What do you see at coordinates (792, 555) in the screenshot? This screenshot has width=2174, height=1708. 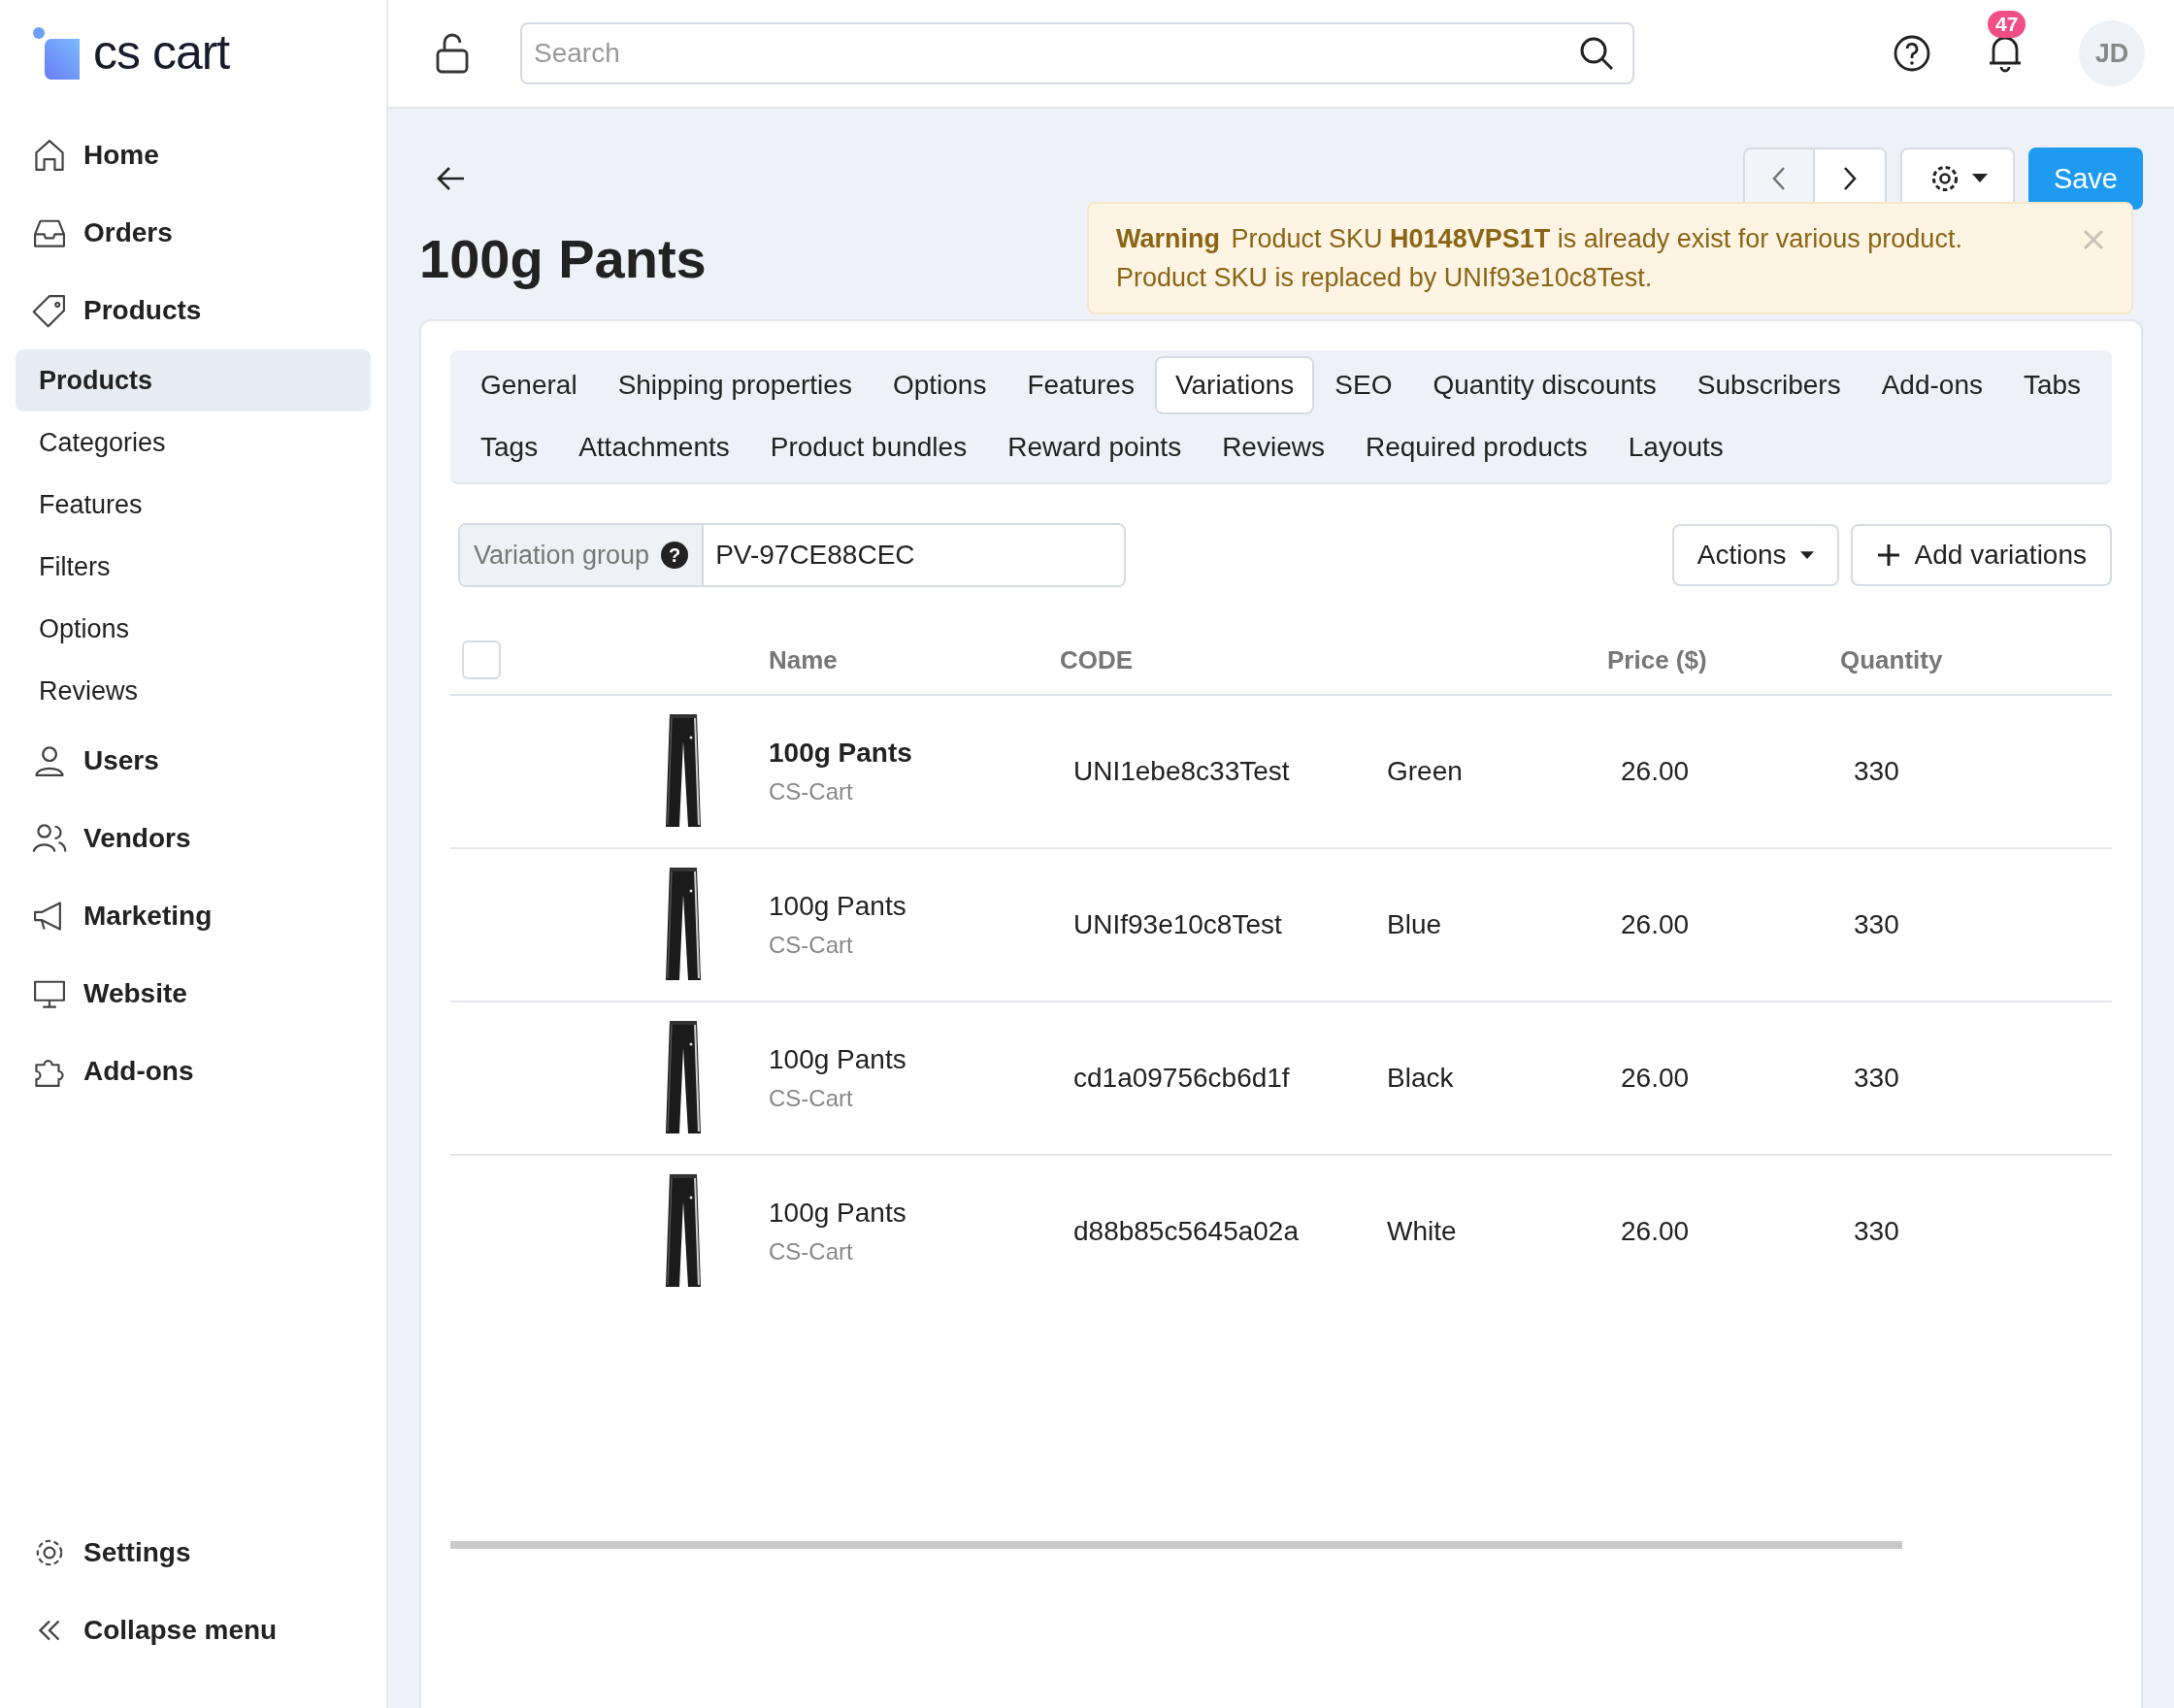 I see `variation-group-field: Variation group ? PV-97CE88CEC` at bounding box center [792, 555].